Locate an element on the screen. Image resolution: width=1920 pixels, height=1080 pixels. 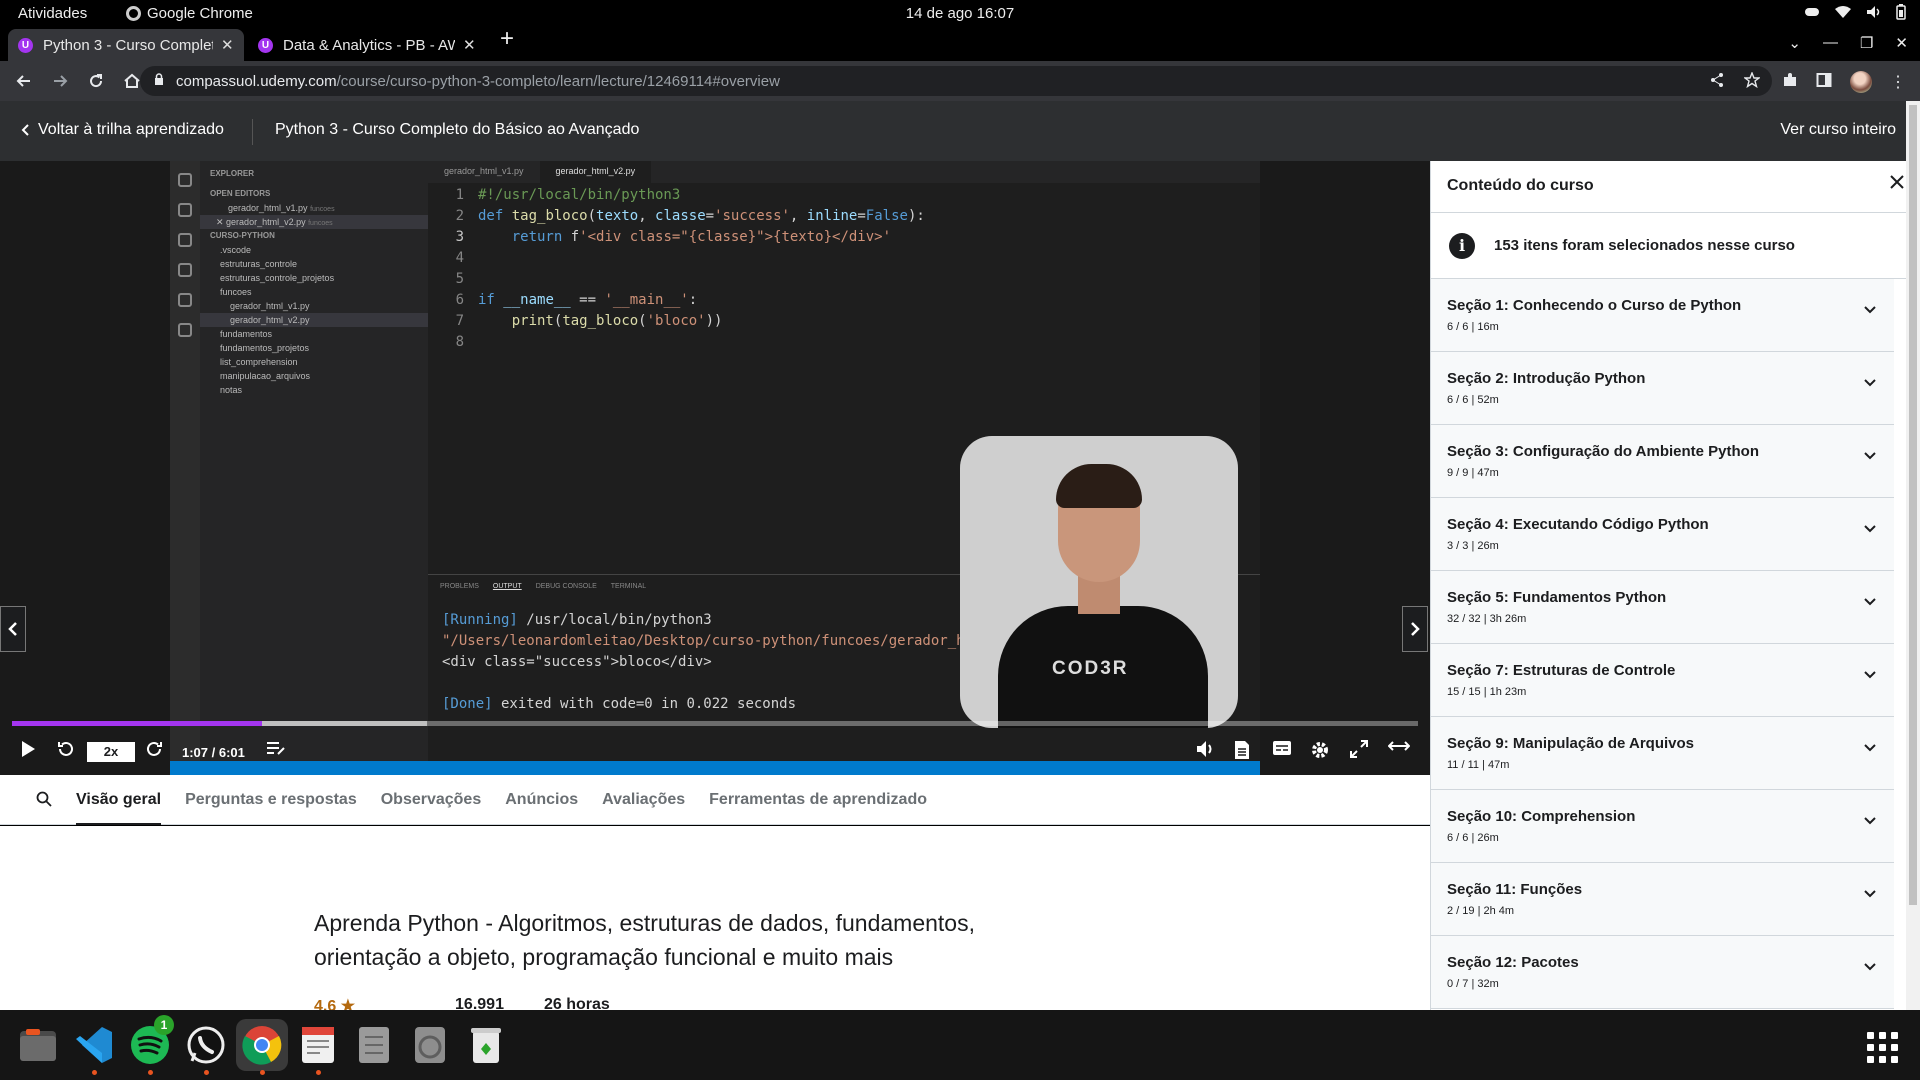
whatsapp-app is located at coordinates (206, 1047).